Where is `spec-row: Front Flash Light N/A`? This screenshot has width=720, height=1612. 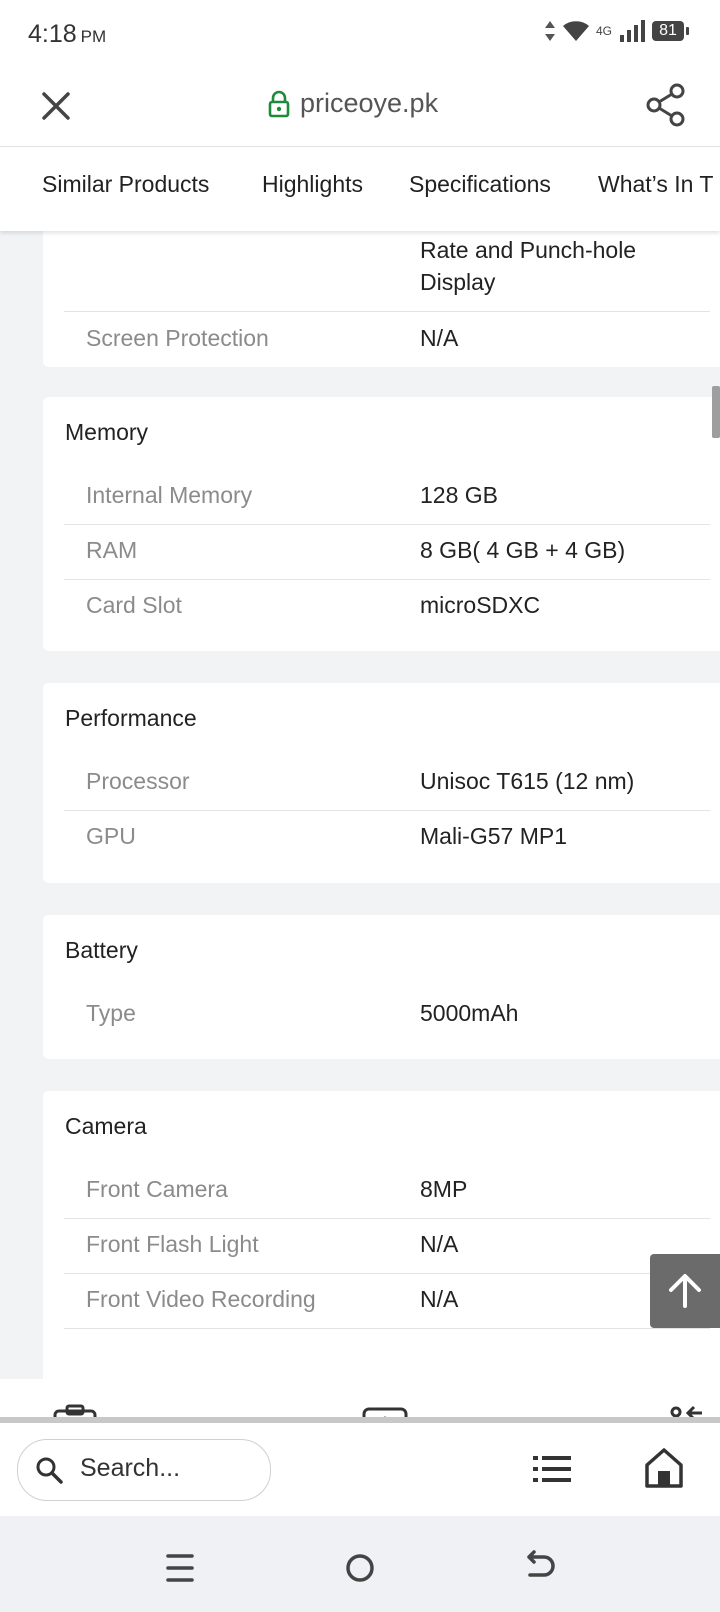
spec-row: Front Flash Light N/A is located at coordinates (387, 1246).